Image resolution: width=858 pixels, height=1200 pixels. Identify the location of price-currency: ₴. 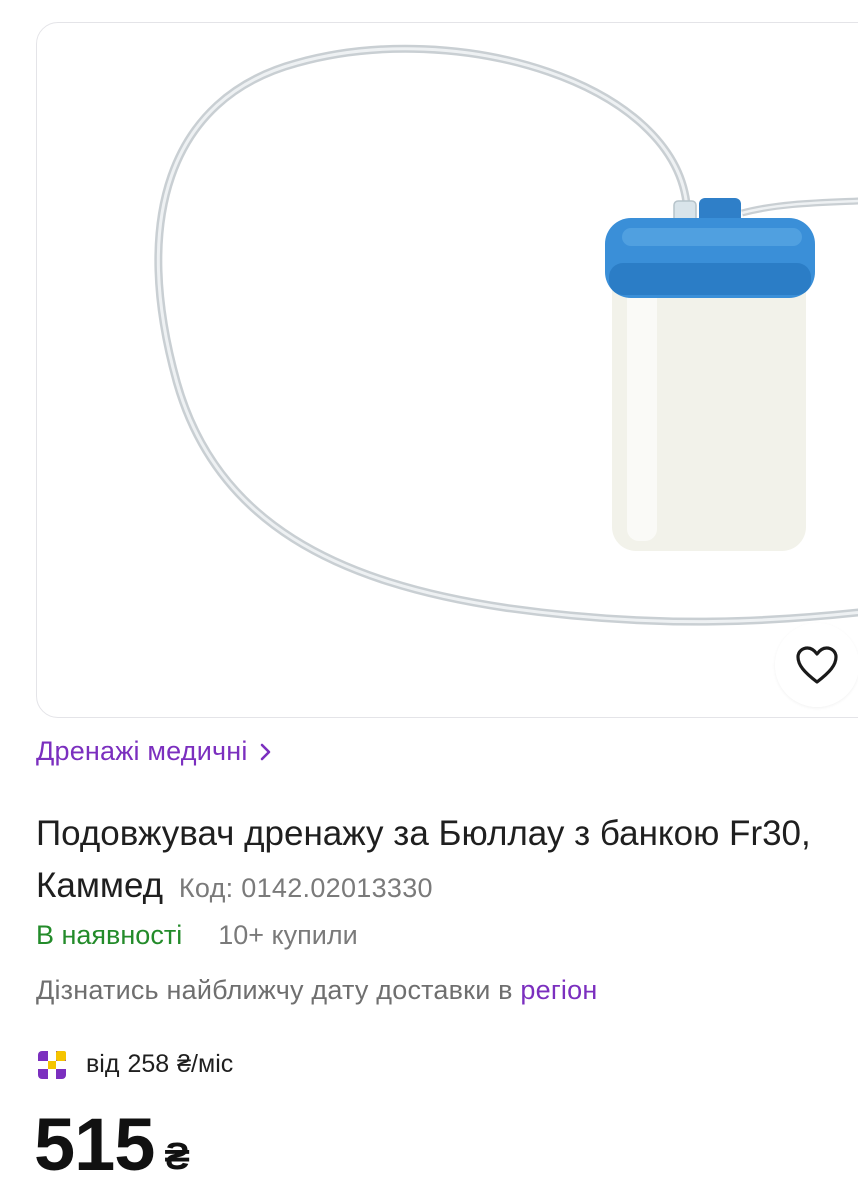
(177, 1157).